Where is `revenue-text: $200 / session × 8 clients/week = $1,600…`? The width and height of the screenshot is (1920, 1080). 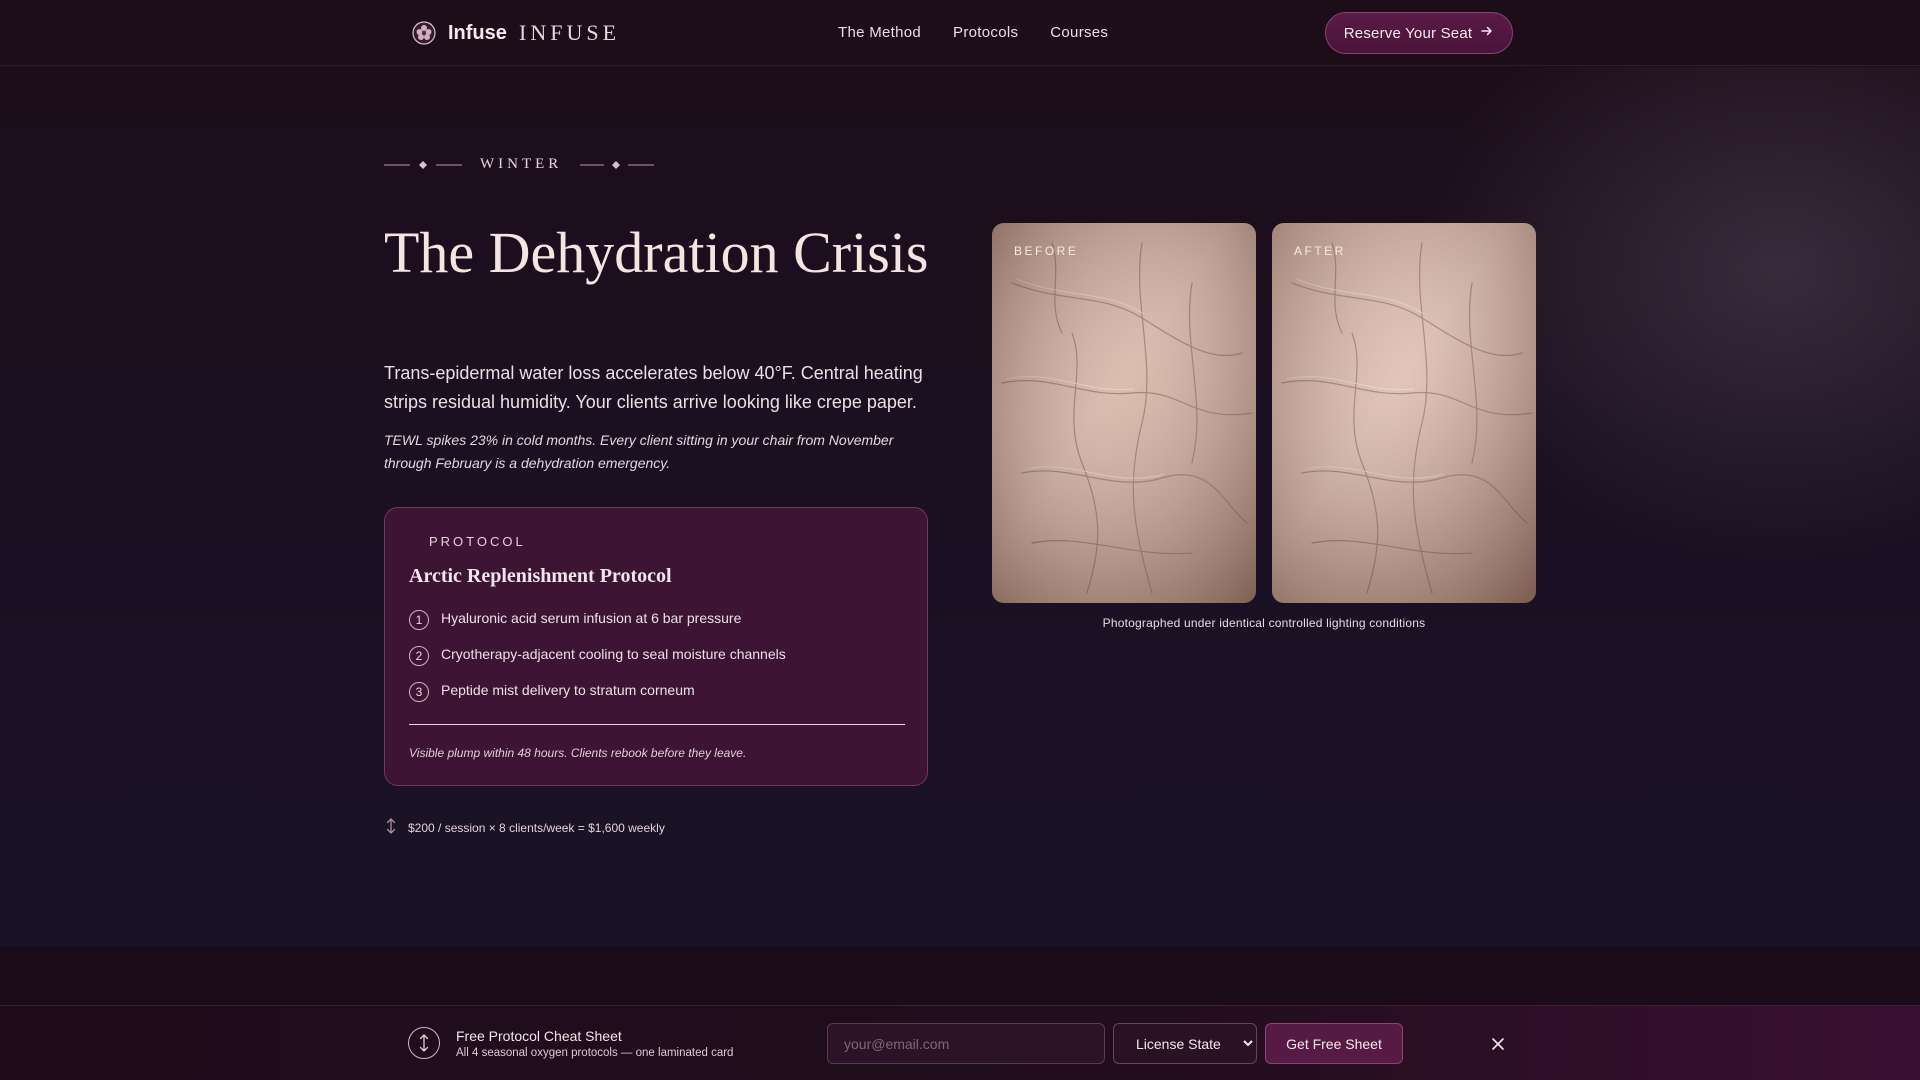 revenue-text: $200 / session × 8 clients/week = $1,600… is located at coordinates (536, 827).